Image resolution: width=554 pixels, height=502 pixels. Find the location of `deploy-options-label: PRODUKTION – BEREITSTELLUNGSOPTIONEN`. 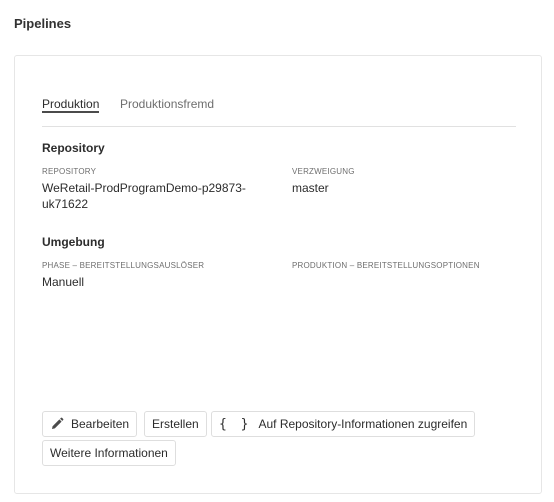

deploy-options-label: PRODUKTION – BEREITSTELLUNGSOPTIONEN is located at coordinates (386, 265).